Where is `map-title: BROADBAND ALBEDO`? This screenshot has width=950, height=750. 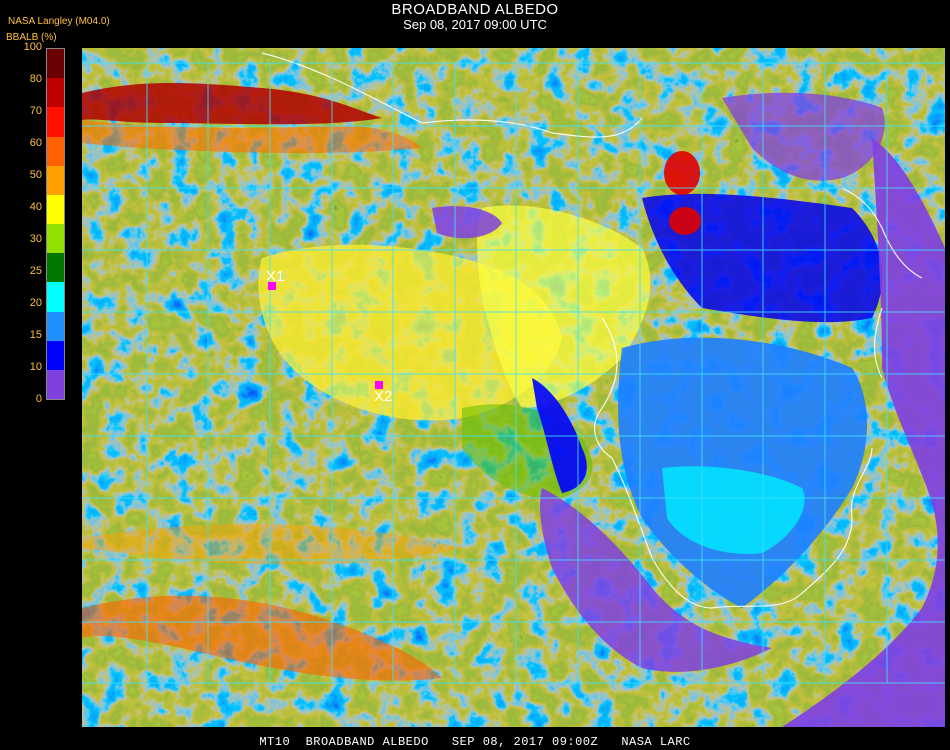 map-title: BROADBAND ALBEDO is located at coordinates (475, 9).